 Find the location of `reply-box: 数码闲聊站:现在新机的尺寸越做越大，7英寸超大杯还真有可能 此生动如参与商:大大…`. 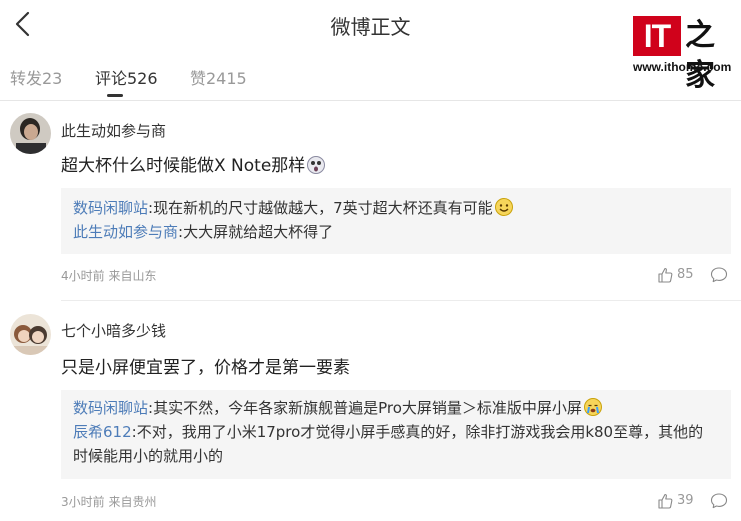

reply-box: 数码闲聊站:现在新机的尺寸越做越大，7英寸超大杯还真有可能 此生动如参与商:大大… is located at coordinates (396, 221).